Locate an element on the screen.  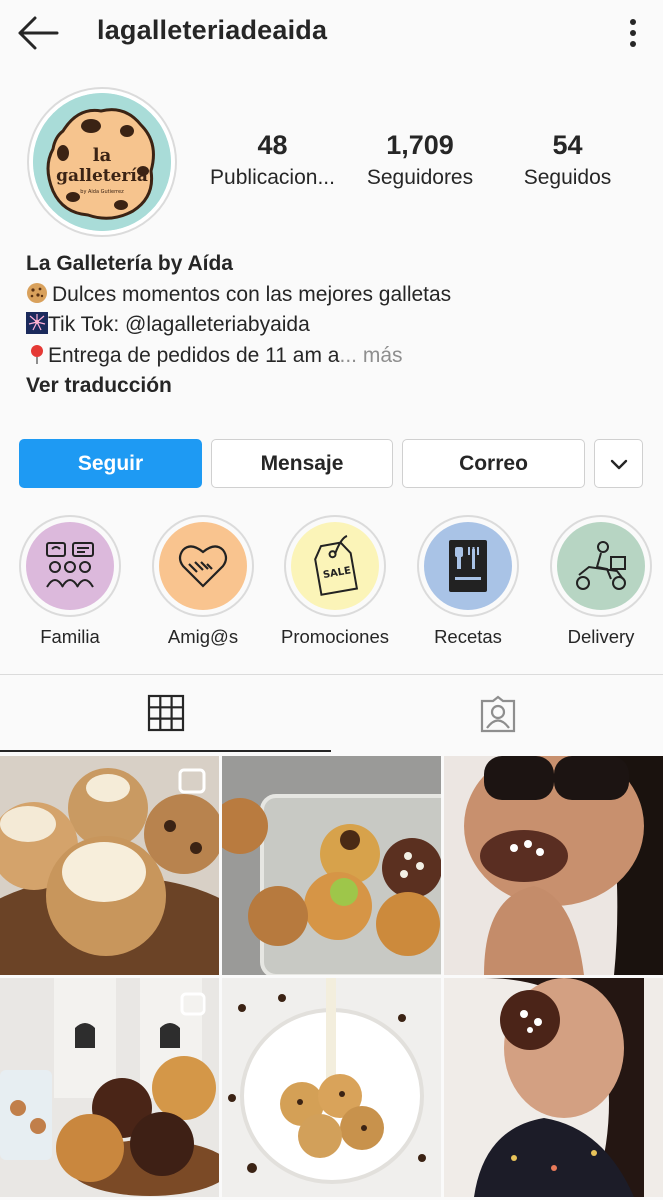
bio-line-1: Dulces momentos con las mejores galletas is located at coordinates (336, 295).